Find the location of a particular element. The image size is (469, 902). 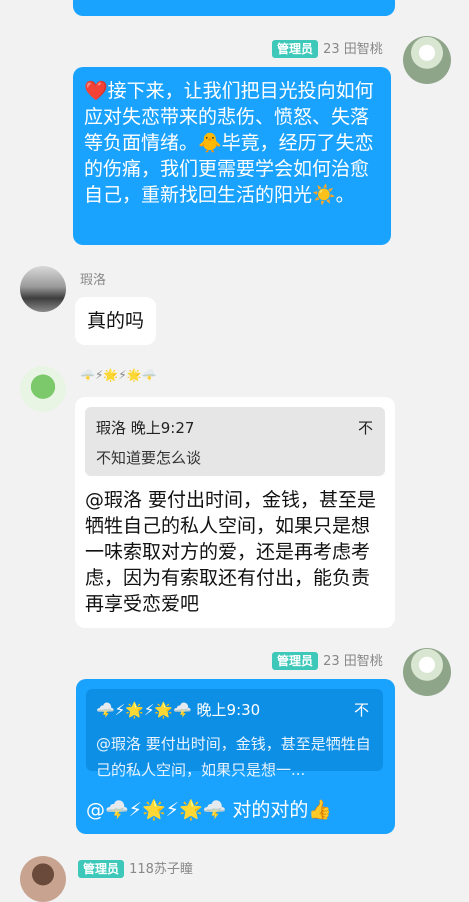

quote-author: 瑕洛 晚上9:27 is located at coordinates (145, 428).